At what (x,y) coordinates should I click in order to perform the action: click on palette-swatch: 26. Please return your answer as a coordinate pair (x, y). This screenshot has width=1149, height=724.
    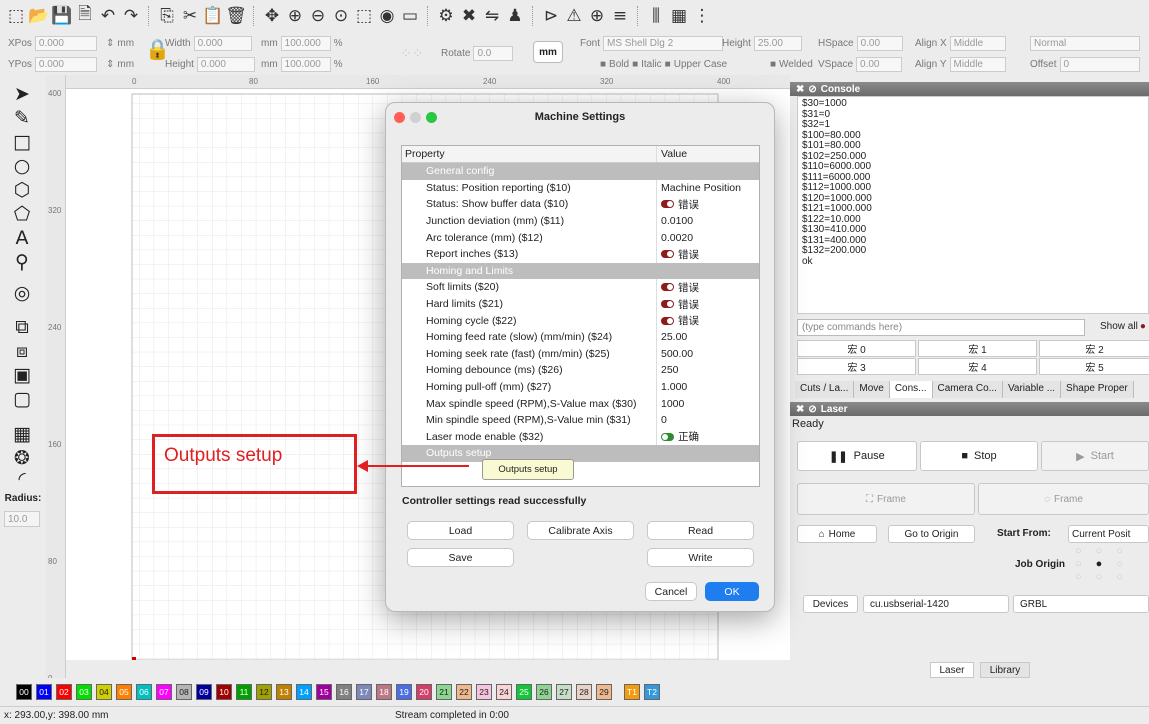
    Looking at the image, I should click on (544, 692).